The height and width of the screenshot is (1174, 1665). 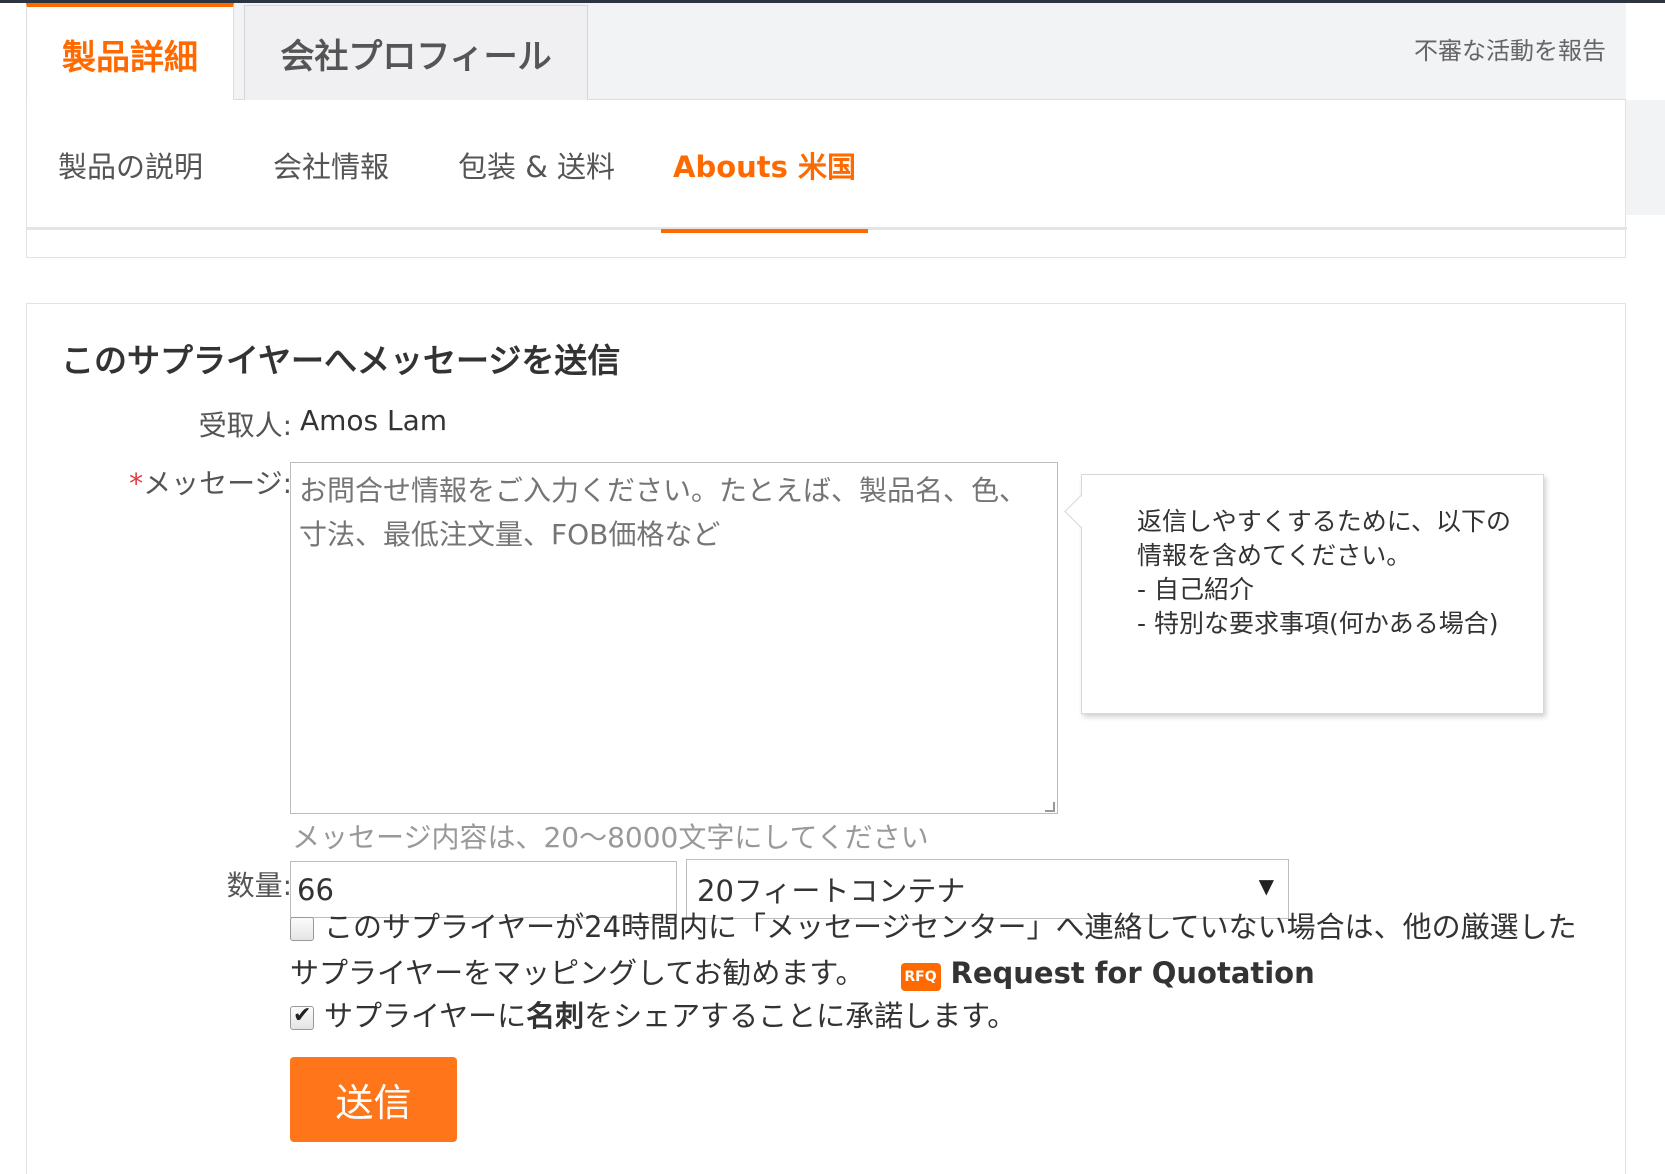 What do you see at coordinates (674, 638) in the screenshot?
I see `message-textarea` at bounding box center [674, 638].